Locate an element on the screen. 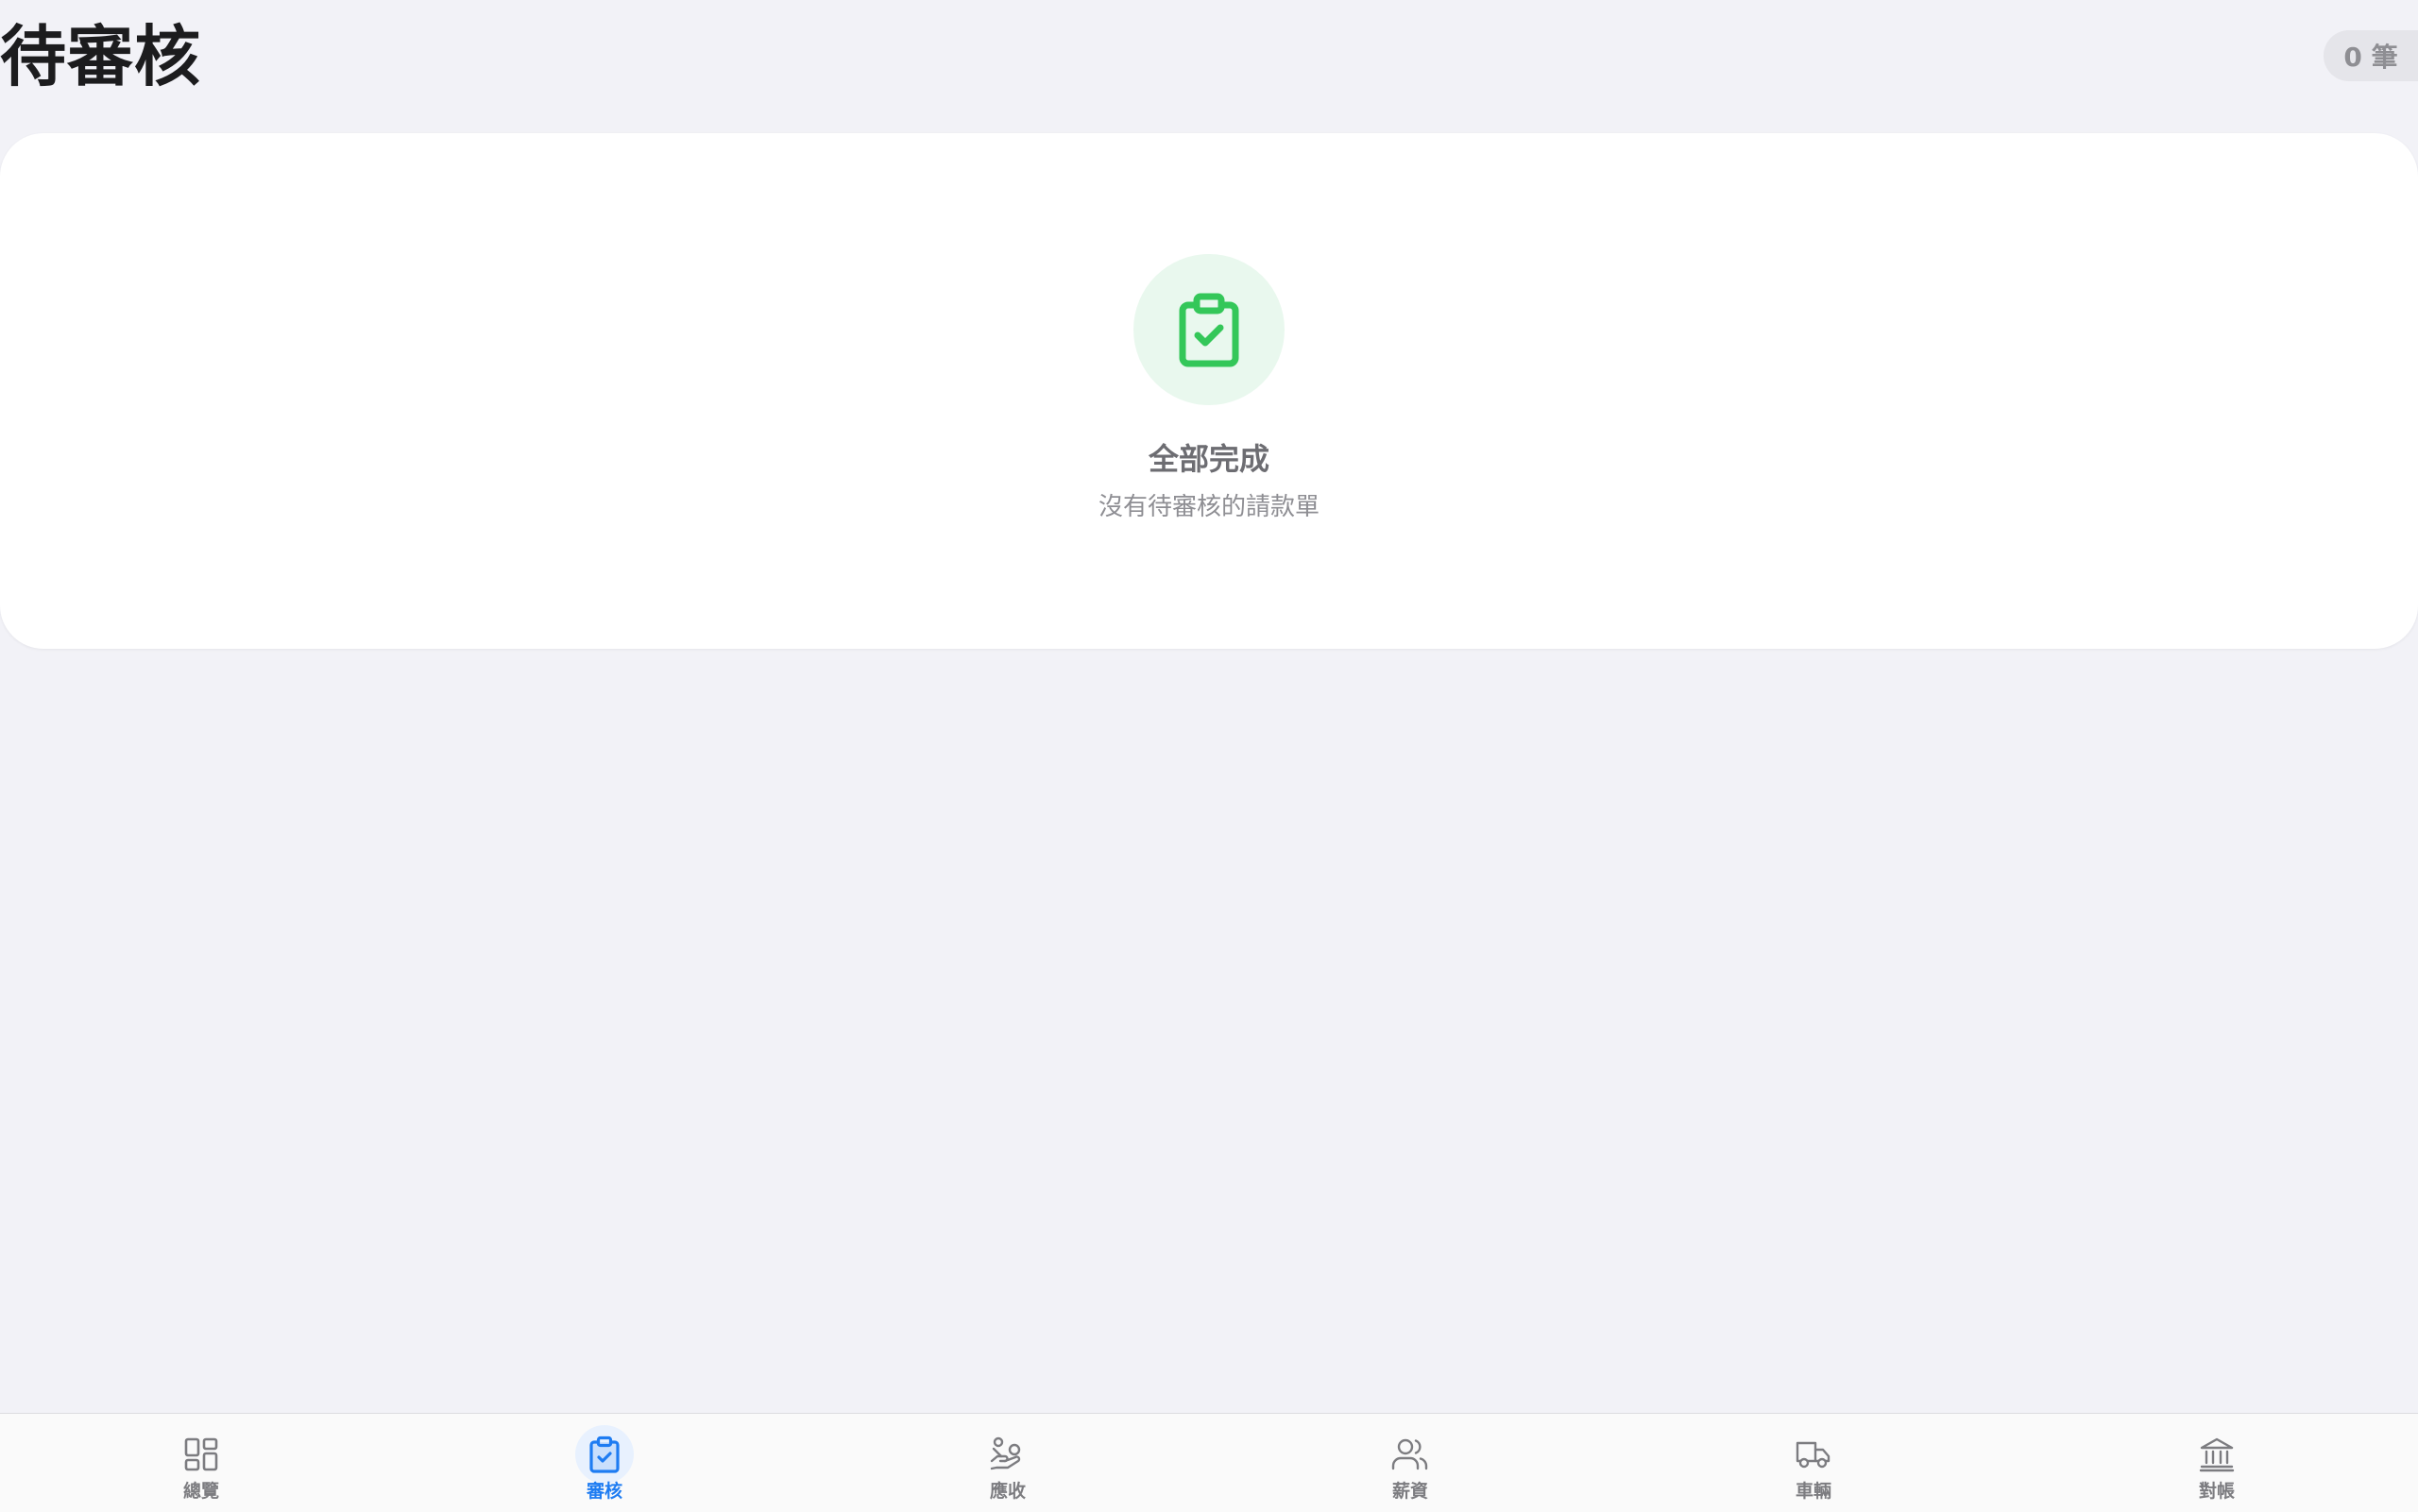  tab-overview: 總覽 is located at coordinates (202, 1463).